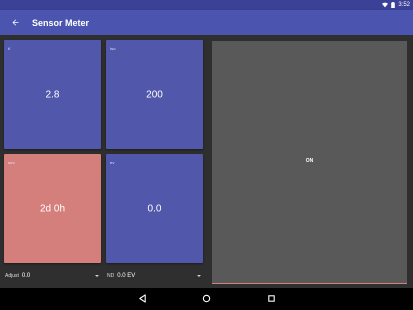 The width and height of the screenshot is (413, 310). I want to click on ev-label: ev, so click(112, 162).